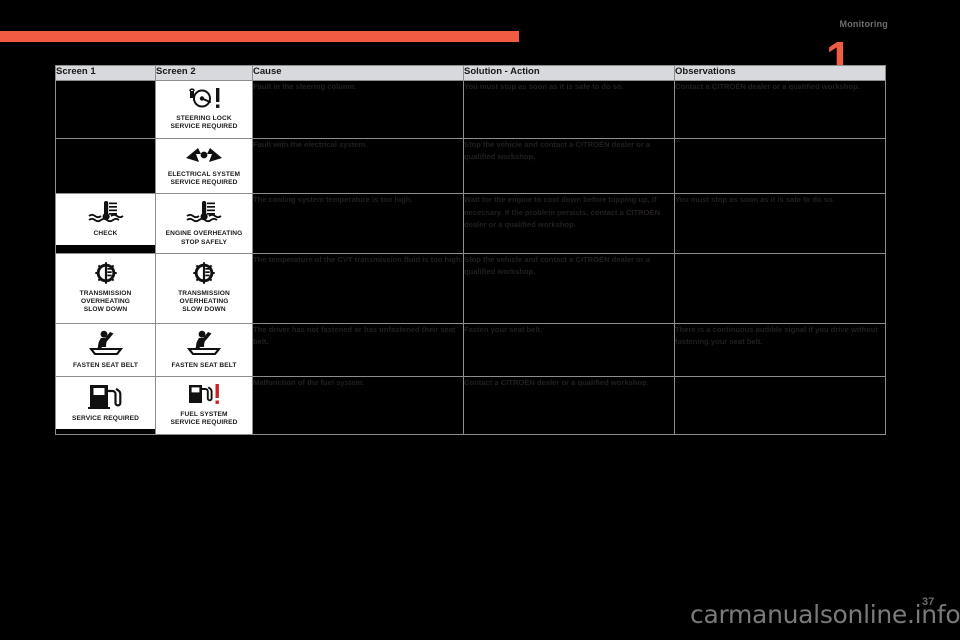 The height and width of the screenshot is (640, 960). What do you see at coordinates (569, 73) in the screenshot?
I see `column-header-solution-action: Solution - Action` at bounding box center [569, 73].